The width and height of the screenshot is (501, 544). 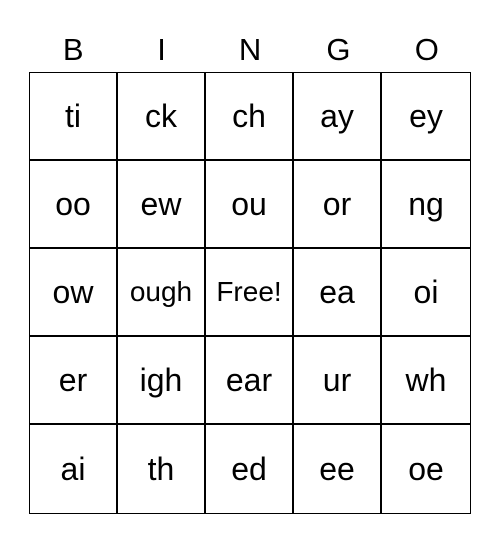 What do you see at coordinates (74, 381) in the screenshot?
I see `bingo-cell: er` at bounding box center [74, 381].